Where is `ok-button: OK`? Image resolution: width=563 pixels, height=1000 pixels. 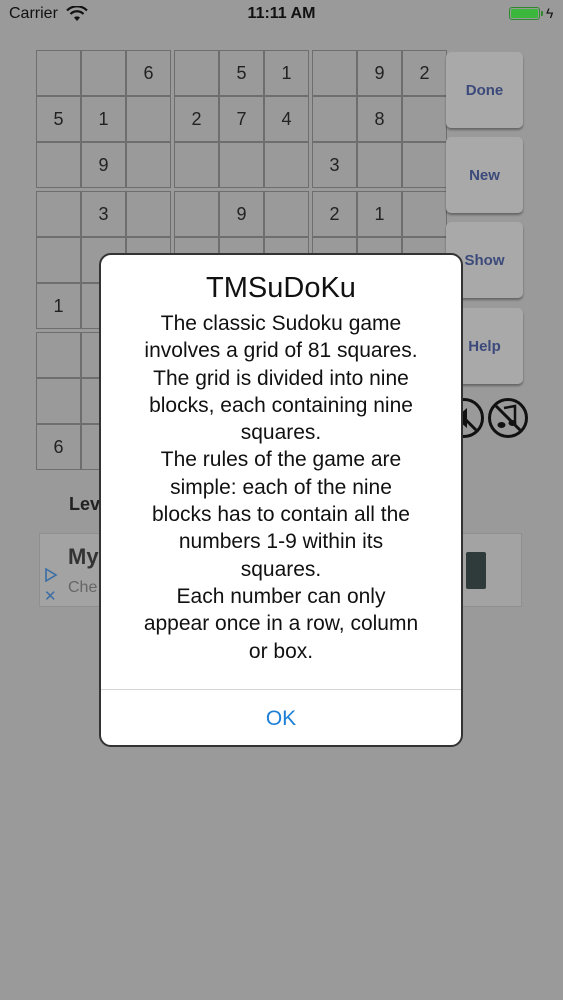
ok-button: OK is located at coordinates (281, 717).